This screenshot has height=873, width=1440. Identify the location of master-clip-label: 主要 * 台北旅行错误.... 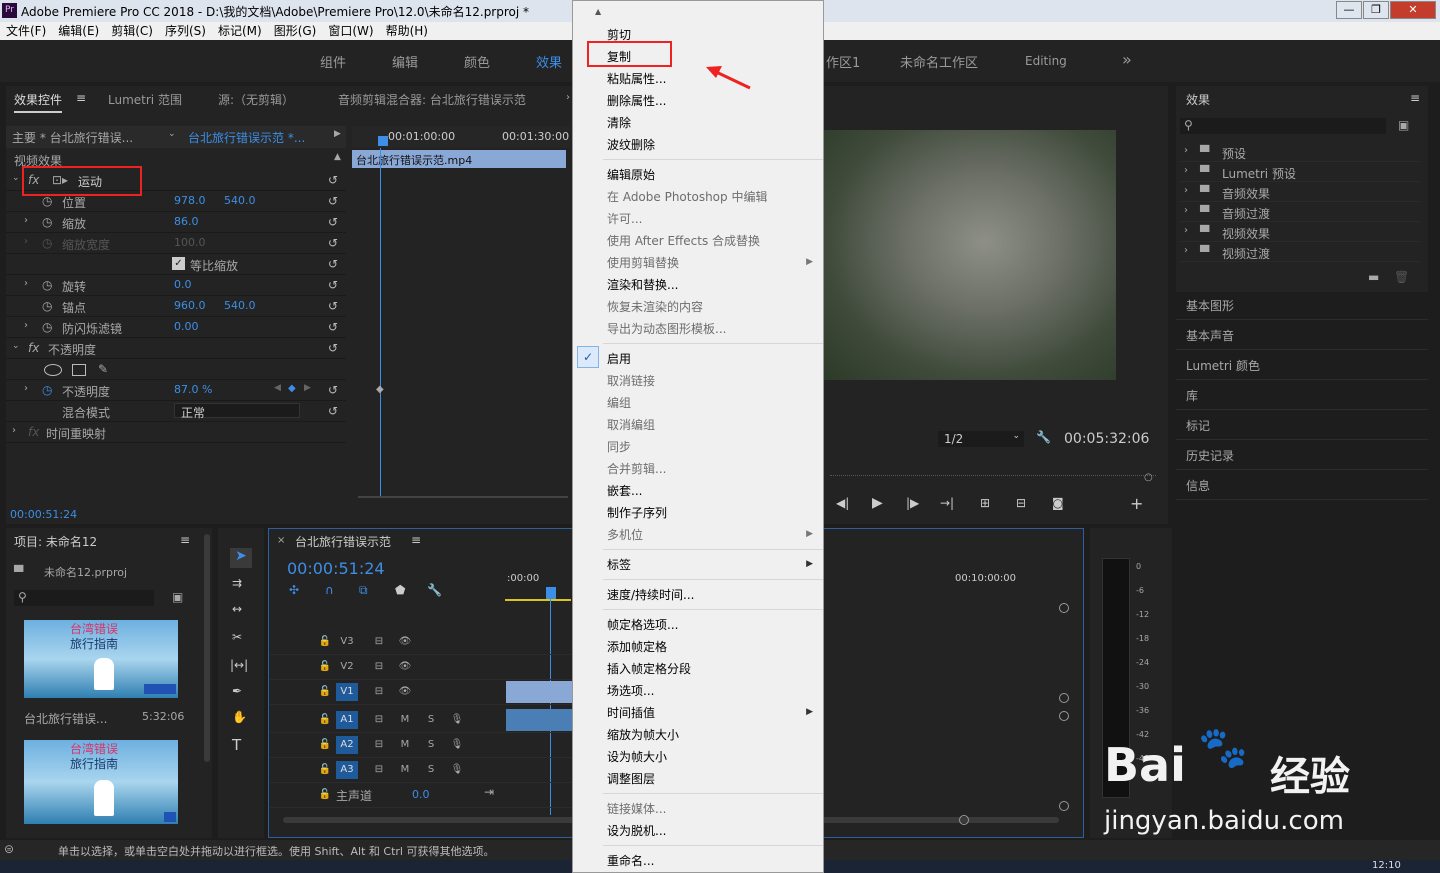
(72, 137).